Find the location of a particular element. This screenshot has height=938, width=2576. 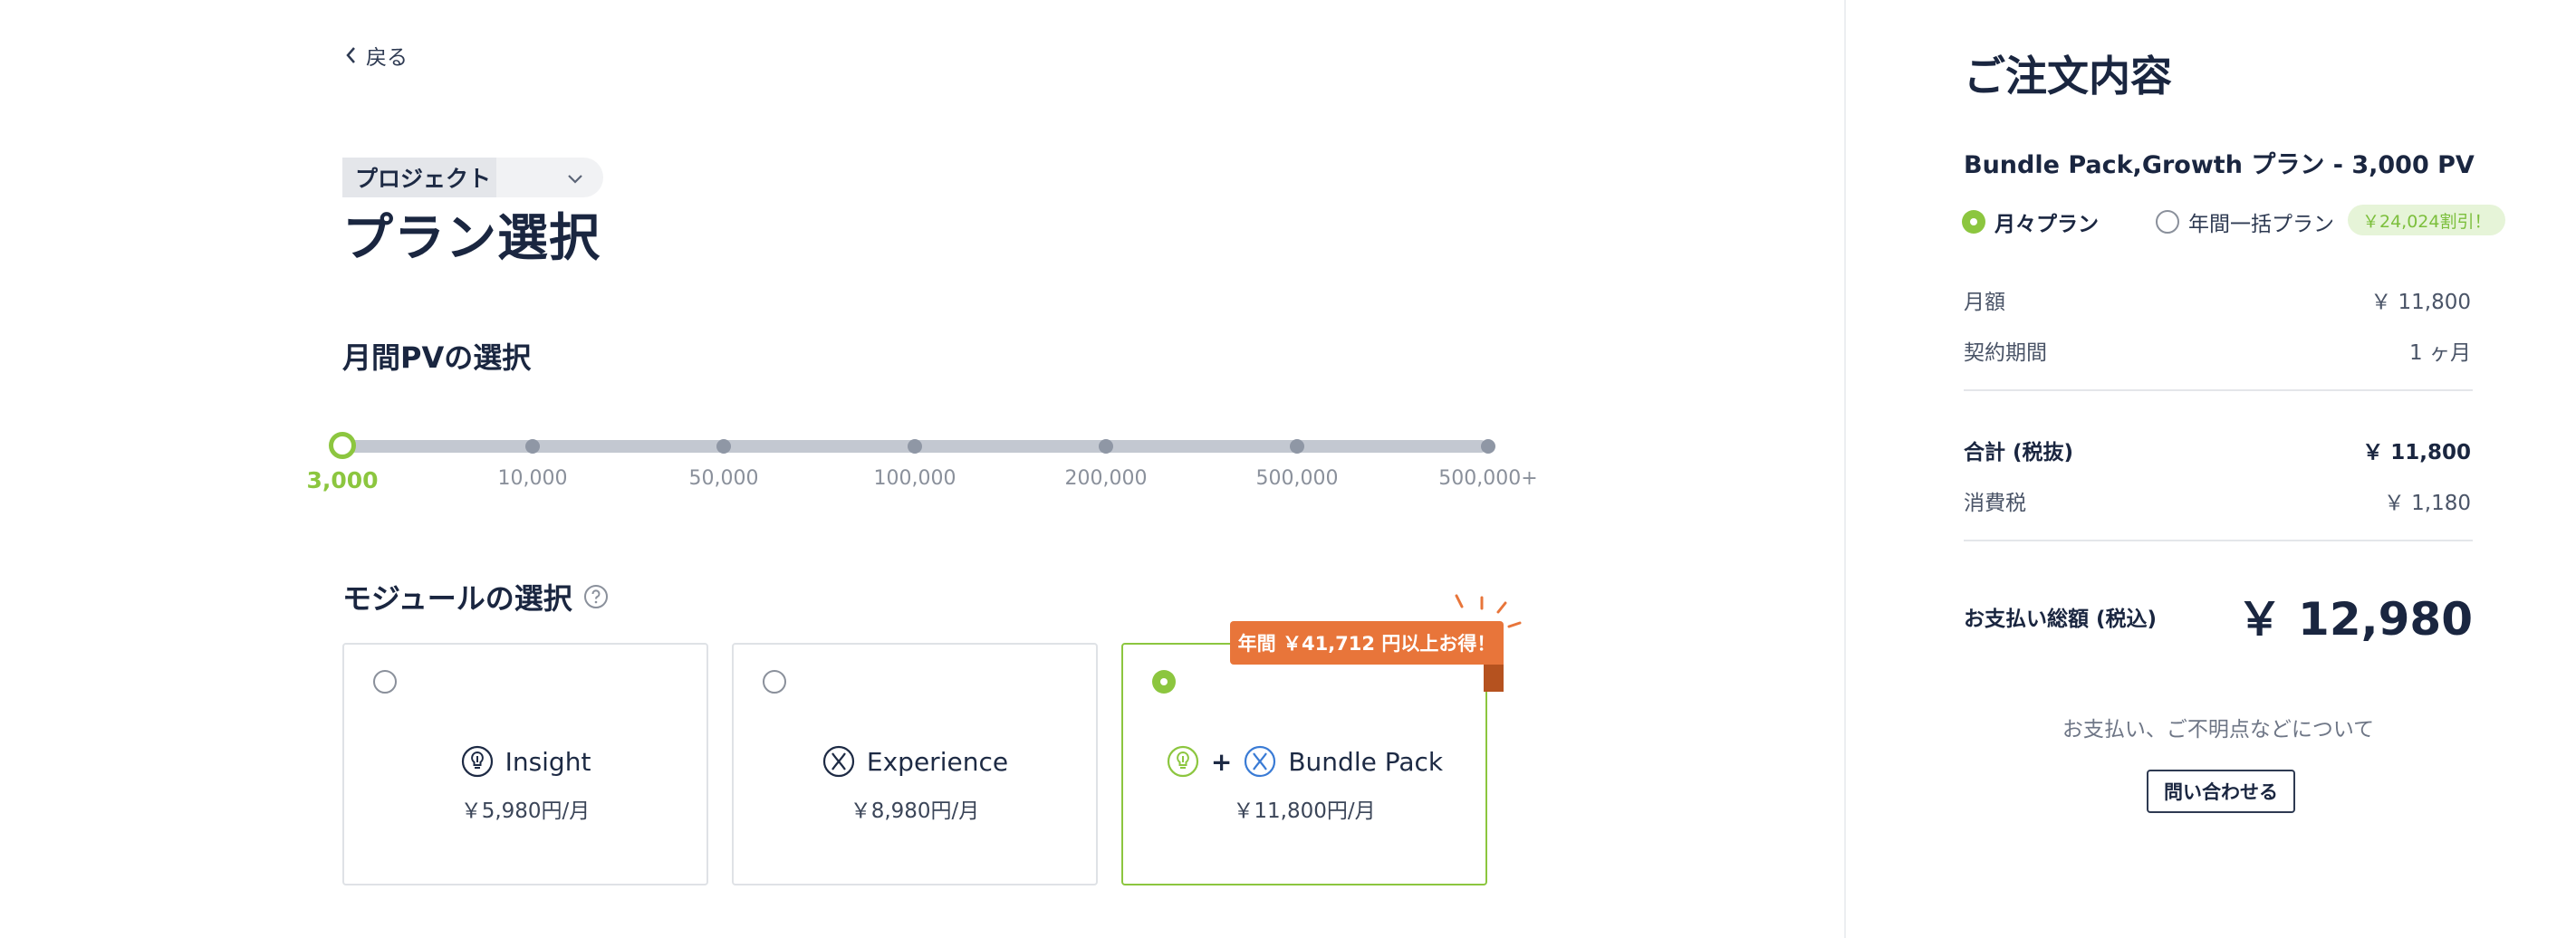

subtotal-row: 合計 (税抜) ￥ 11,800 is located at coordinates (2217, 450).